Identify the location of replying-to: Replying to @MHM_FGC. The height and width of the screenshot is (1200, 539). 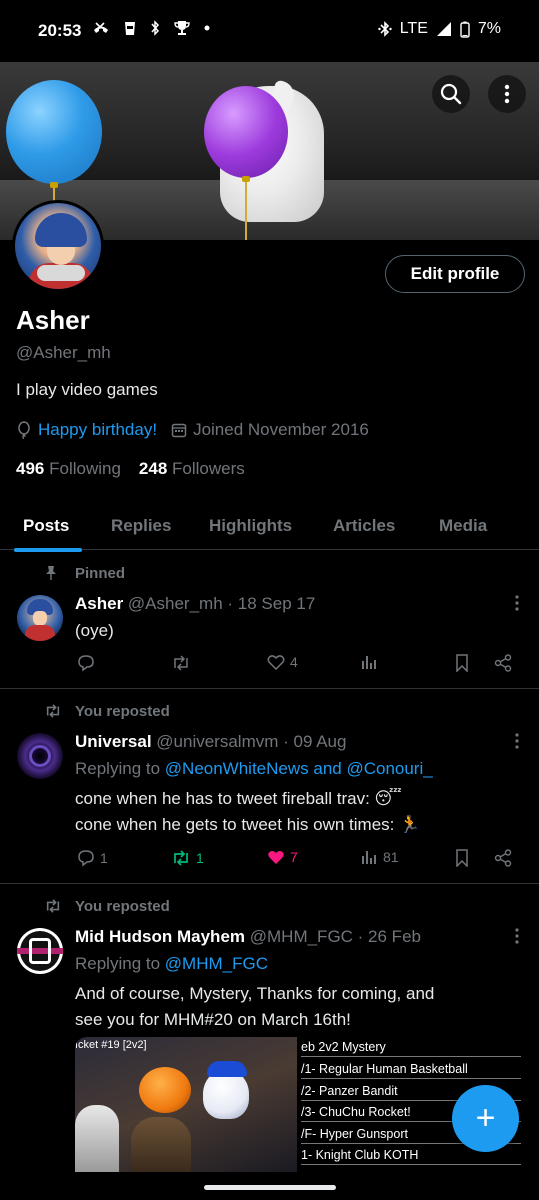
(171, 964).